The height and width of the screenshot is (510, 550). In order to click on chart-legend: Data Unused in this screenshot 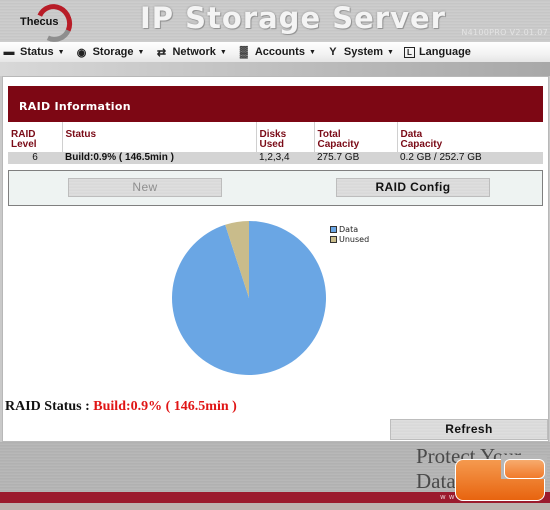, I will do `click(349, 234)`.